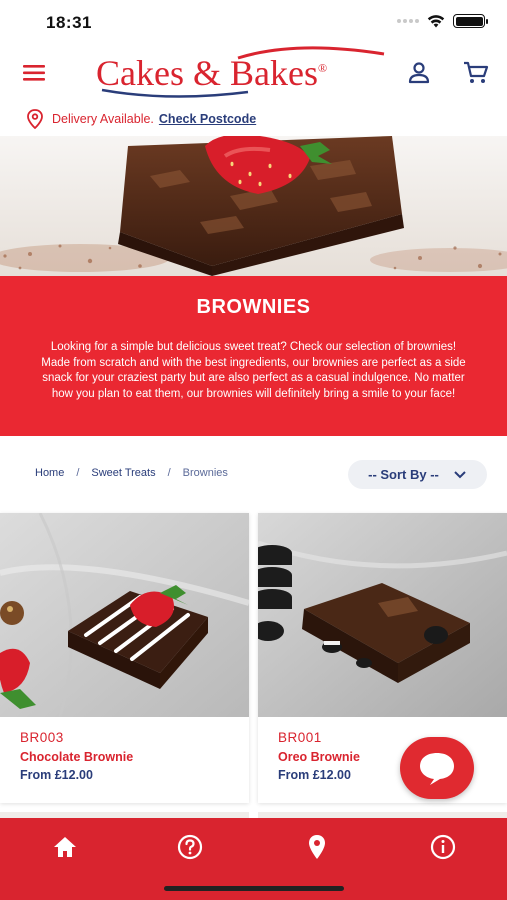  What do you see at coordinates (460, 474) in the screenshot?
I see `chevron-down-icon` at bounding box center [460, 474].